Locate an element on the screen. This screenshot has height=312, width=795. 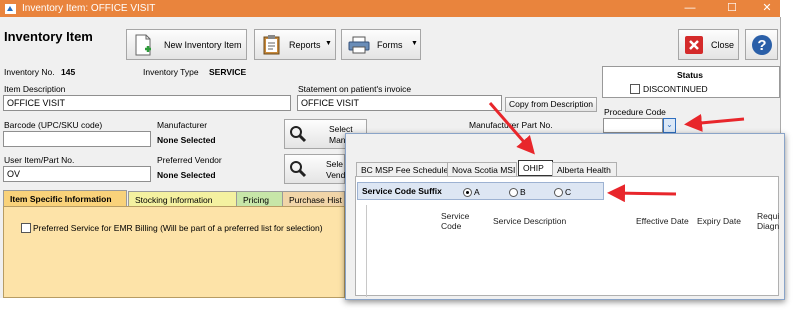
new-document-icon is located at coordinates (143, 45).